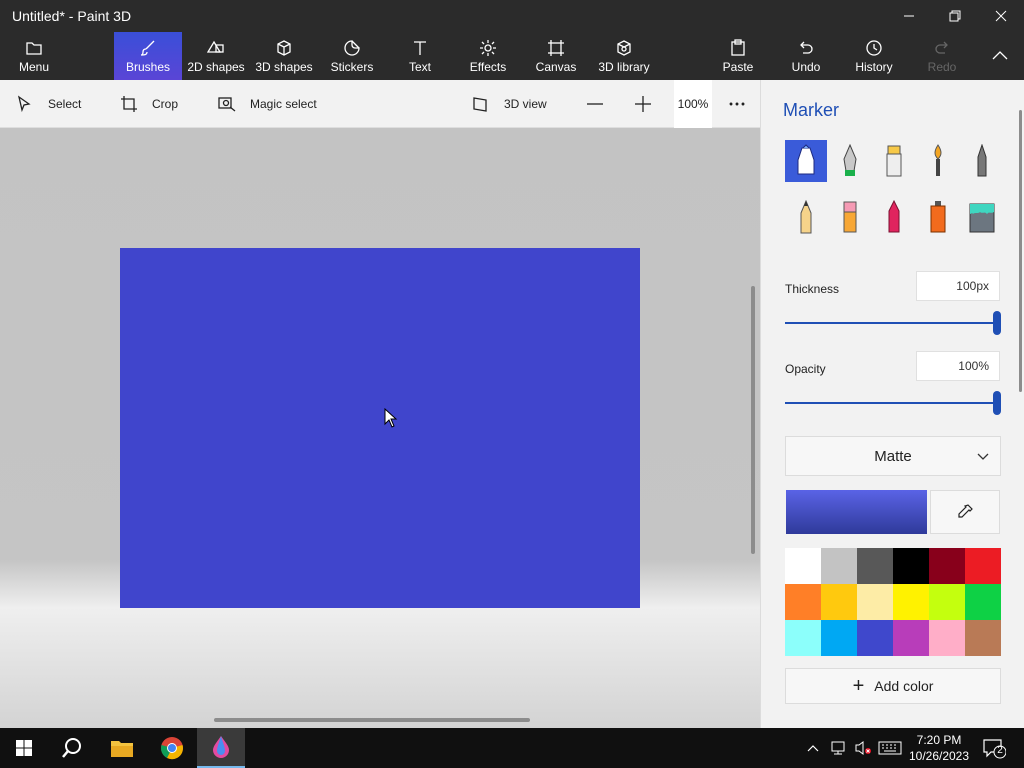 Image resolution: width=1024 pixels, height=768 pixels. I want to click on horizontal-scrollbar, so click(372, 720).